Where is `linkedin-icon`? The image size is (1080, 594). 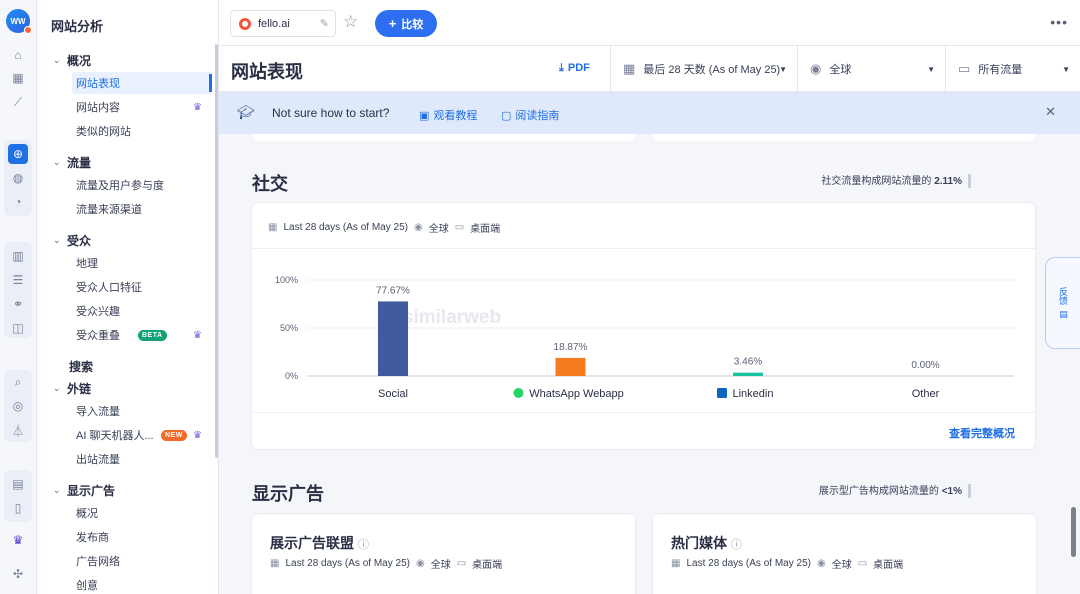
linkedin-icon is located at coordinates (722, 393).